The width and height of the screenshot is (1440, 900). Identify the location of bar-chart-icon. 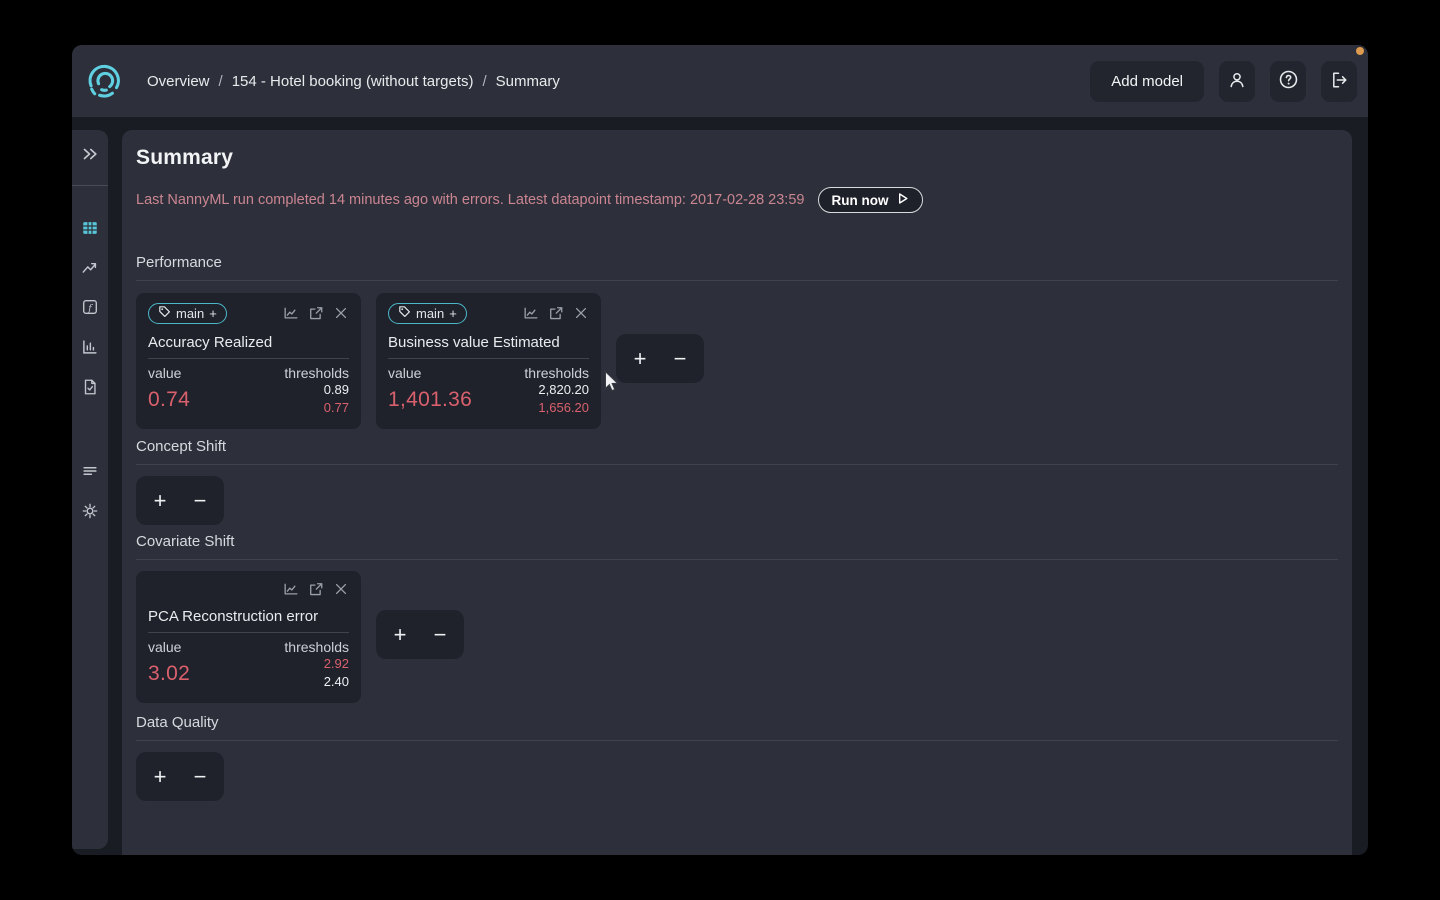
(90, 347).